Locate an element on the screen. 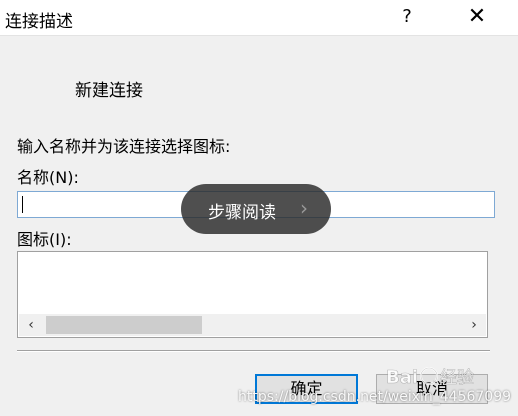  svg-text: 经验 is located at coordinates (457, 378).